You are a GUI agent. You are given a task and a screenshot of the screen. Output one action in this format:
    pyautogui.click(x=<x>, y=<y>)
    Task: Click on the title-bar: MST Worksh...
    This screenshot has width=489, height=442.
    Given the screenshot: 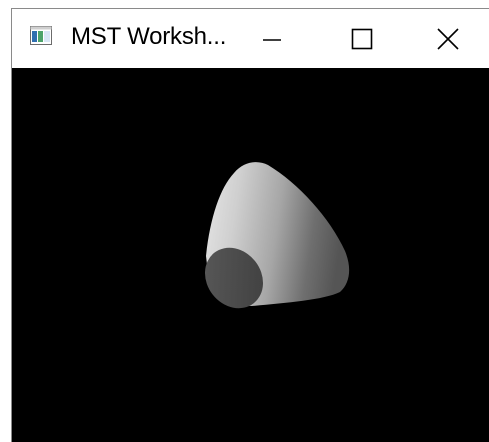 What is the action you would take?
    pyautogui.click(x=250, y=38)
    